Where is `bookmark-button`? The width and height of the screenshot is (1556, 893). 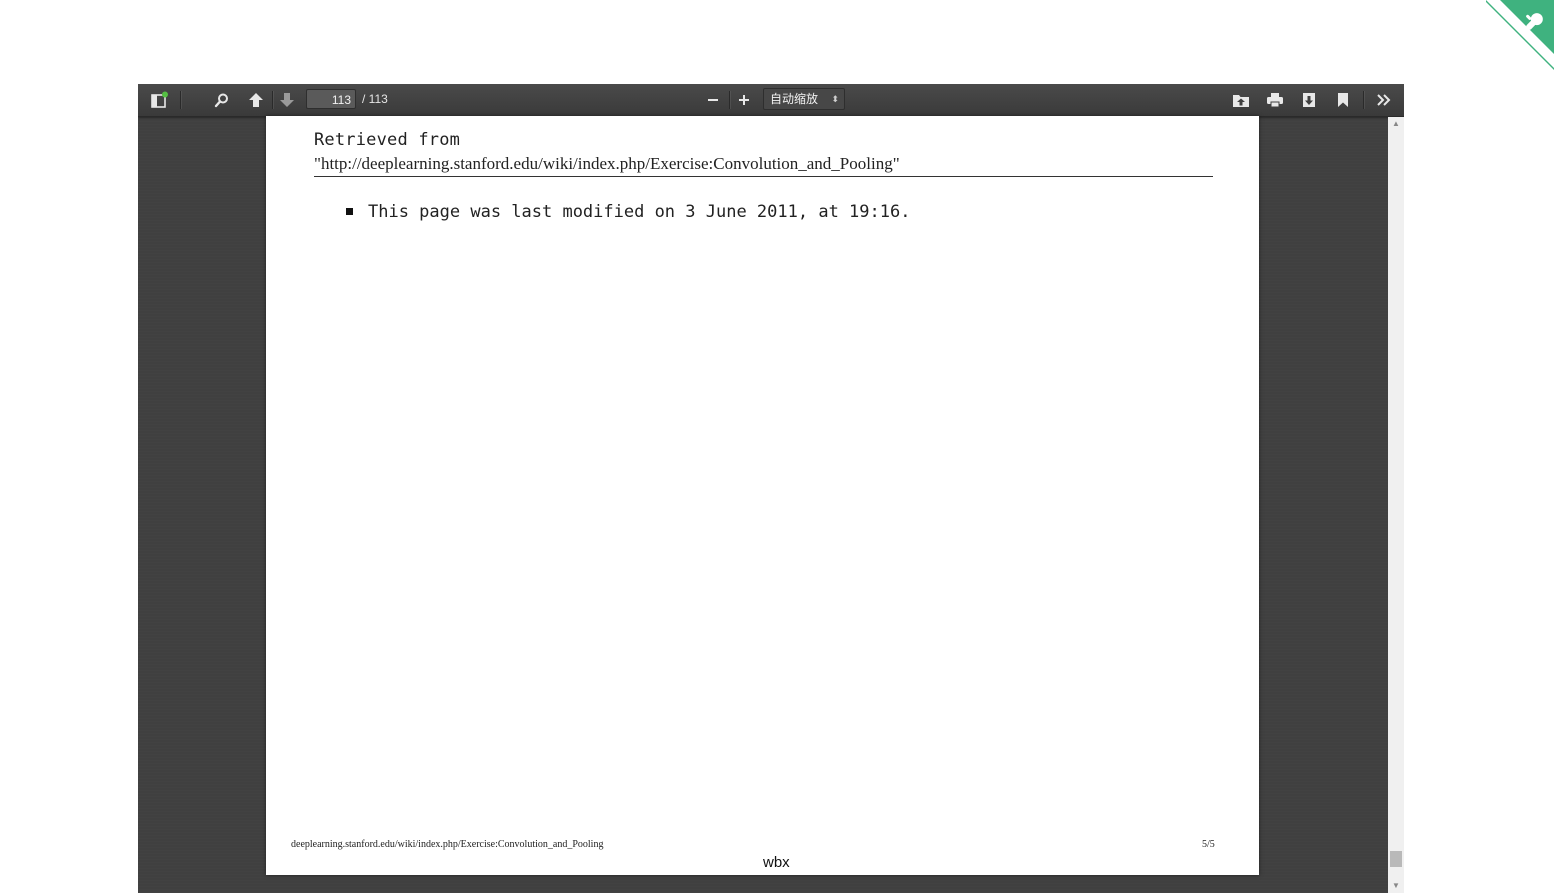 bookmark-button is located at coordinates (1343, 100).